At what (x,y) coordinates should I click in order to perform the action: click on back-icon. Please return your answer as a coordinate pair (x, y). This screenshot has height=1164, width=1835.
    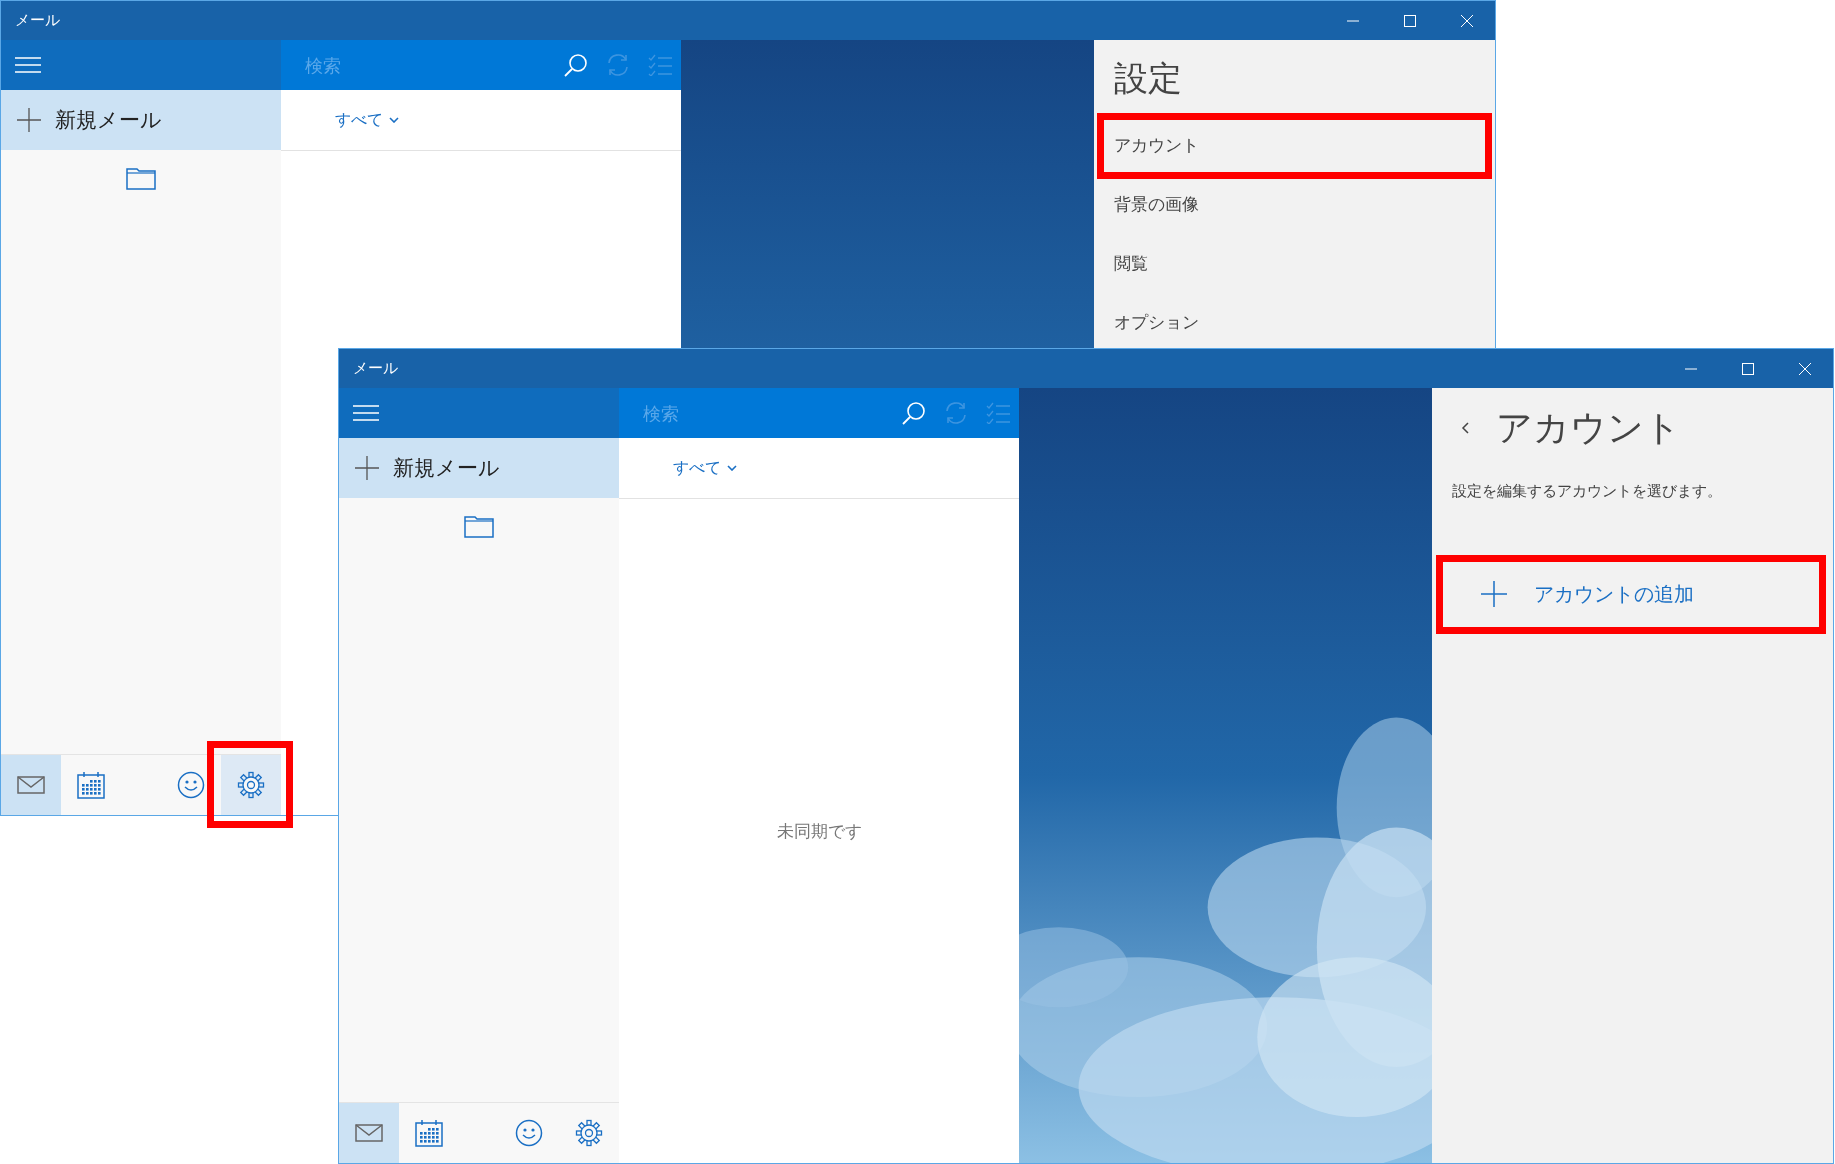
    Looking at the image, I should click on (1465, 427).